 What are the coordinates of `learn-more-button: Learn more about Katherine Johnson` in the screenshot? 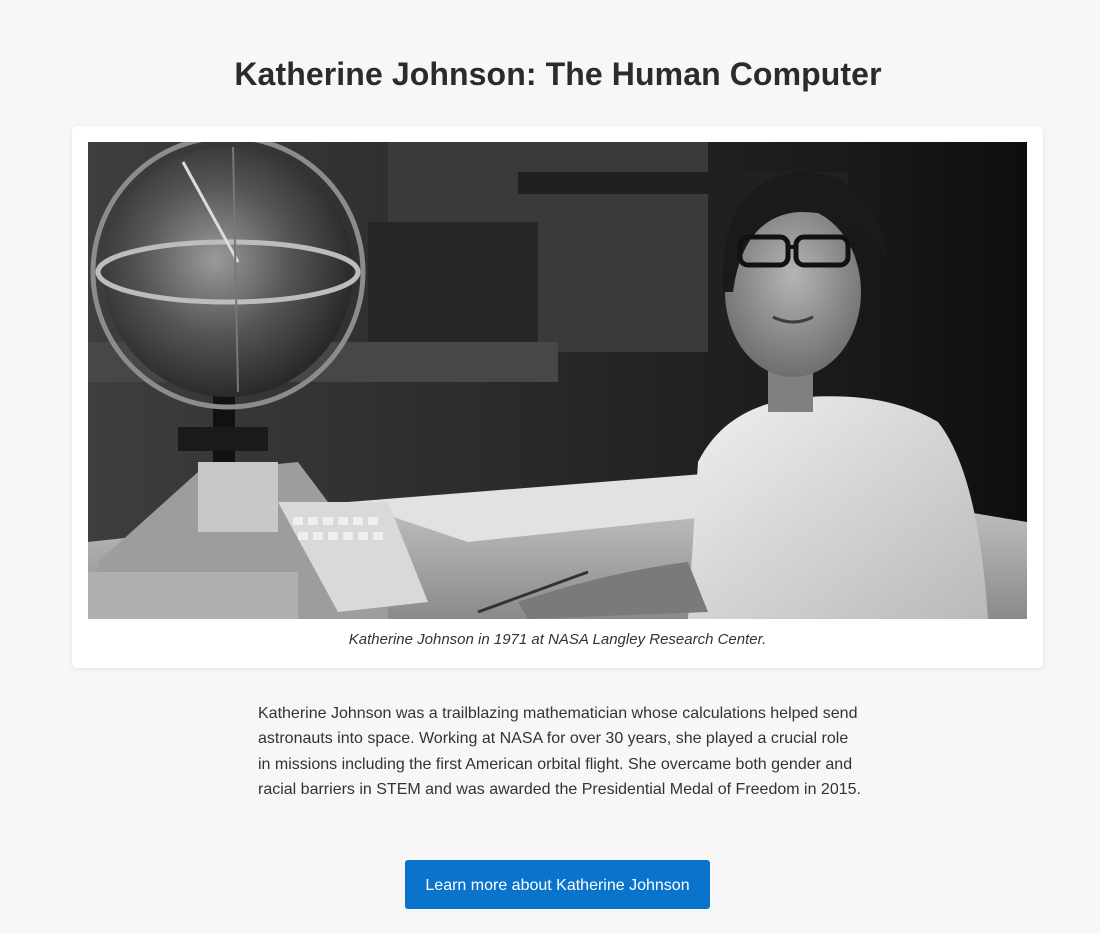 It's located at (557, 884).